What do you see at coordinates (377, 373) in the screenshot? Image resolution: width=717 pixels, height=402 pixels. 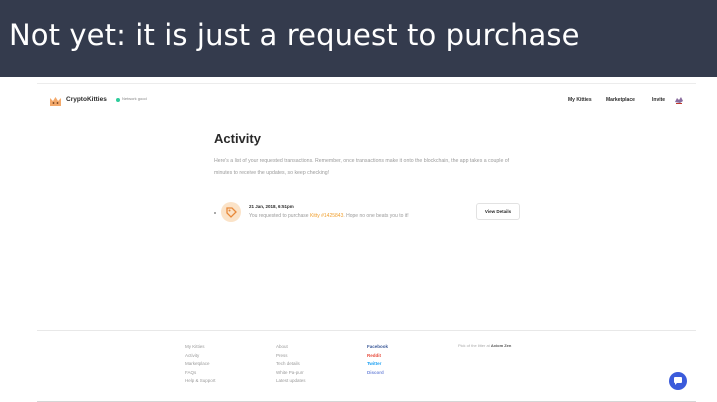 I see `footer-link-discord: Discord` at bounding box center [377, 373].